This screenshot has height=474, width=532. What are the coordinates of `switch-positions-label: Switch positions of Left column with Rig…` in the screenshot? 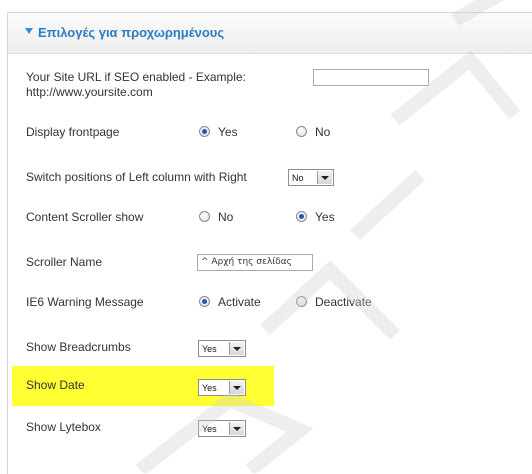 It's located at (136, 177).